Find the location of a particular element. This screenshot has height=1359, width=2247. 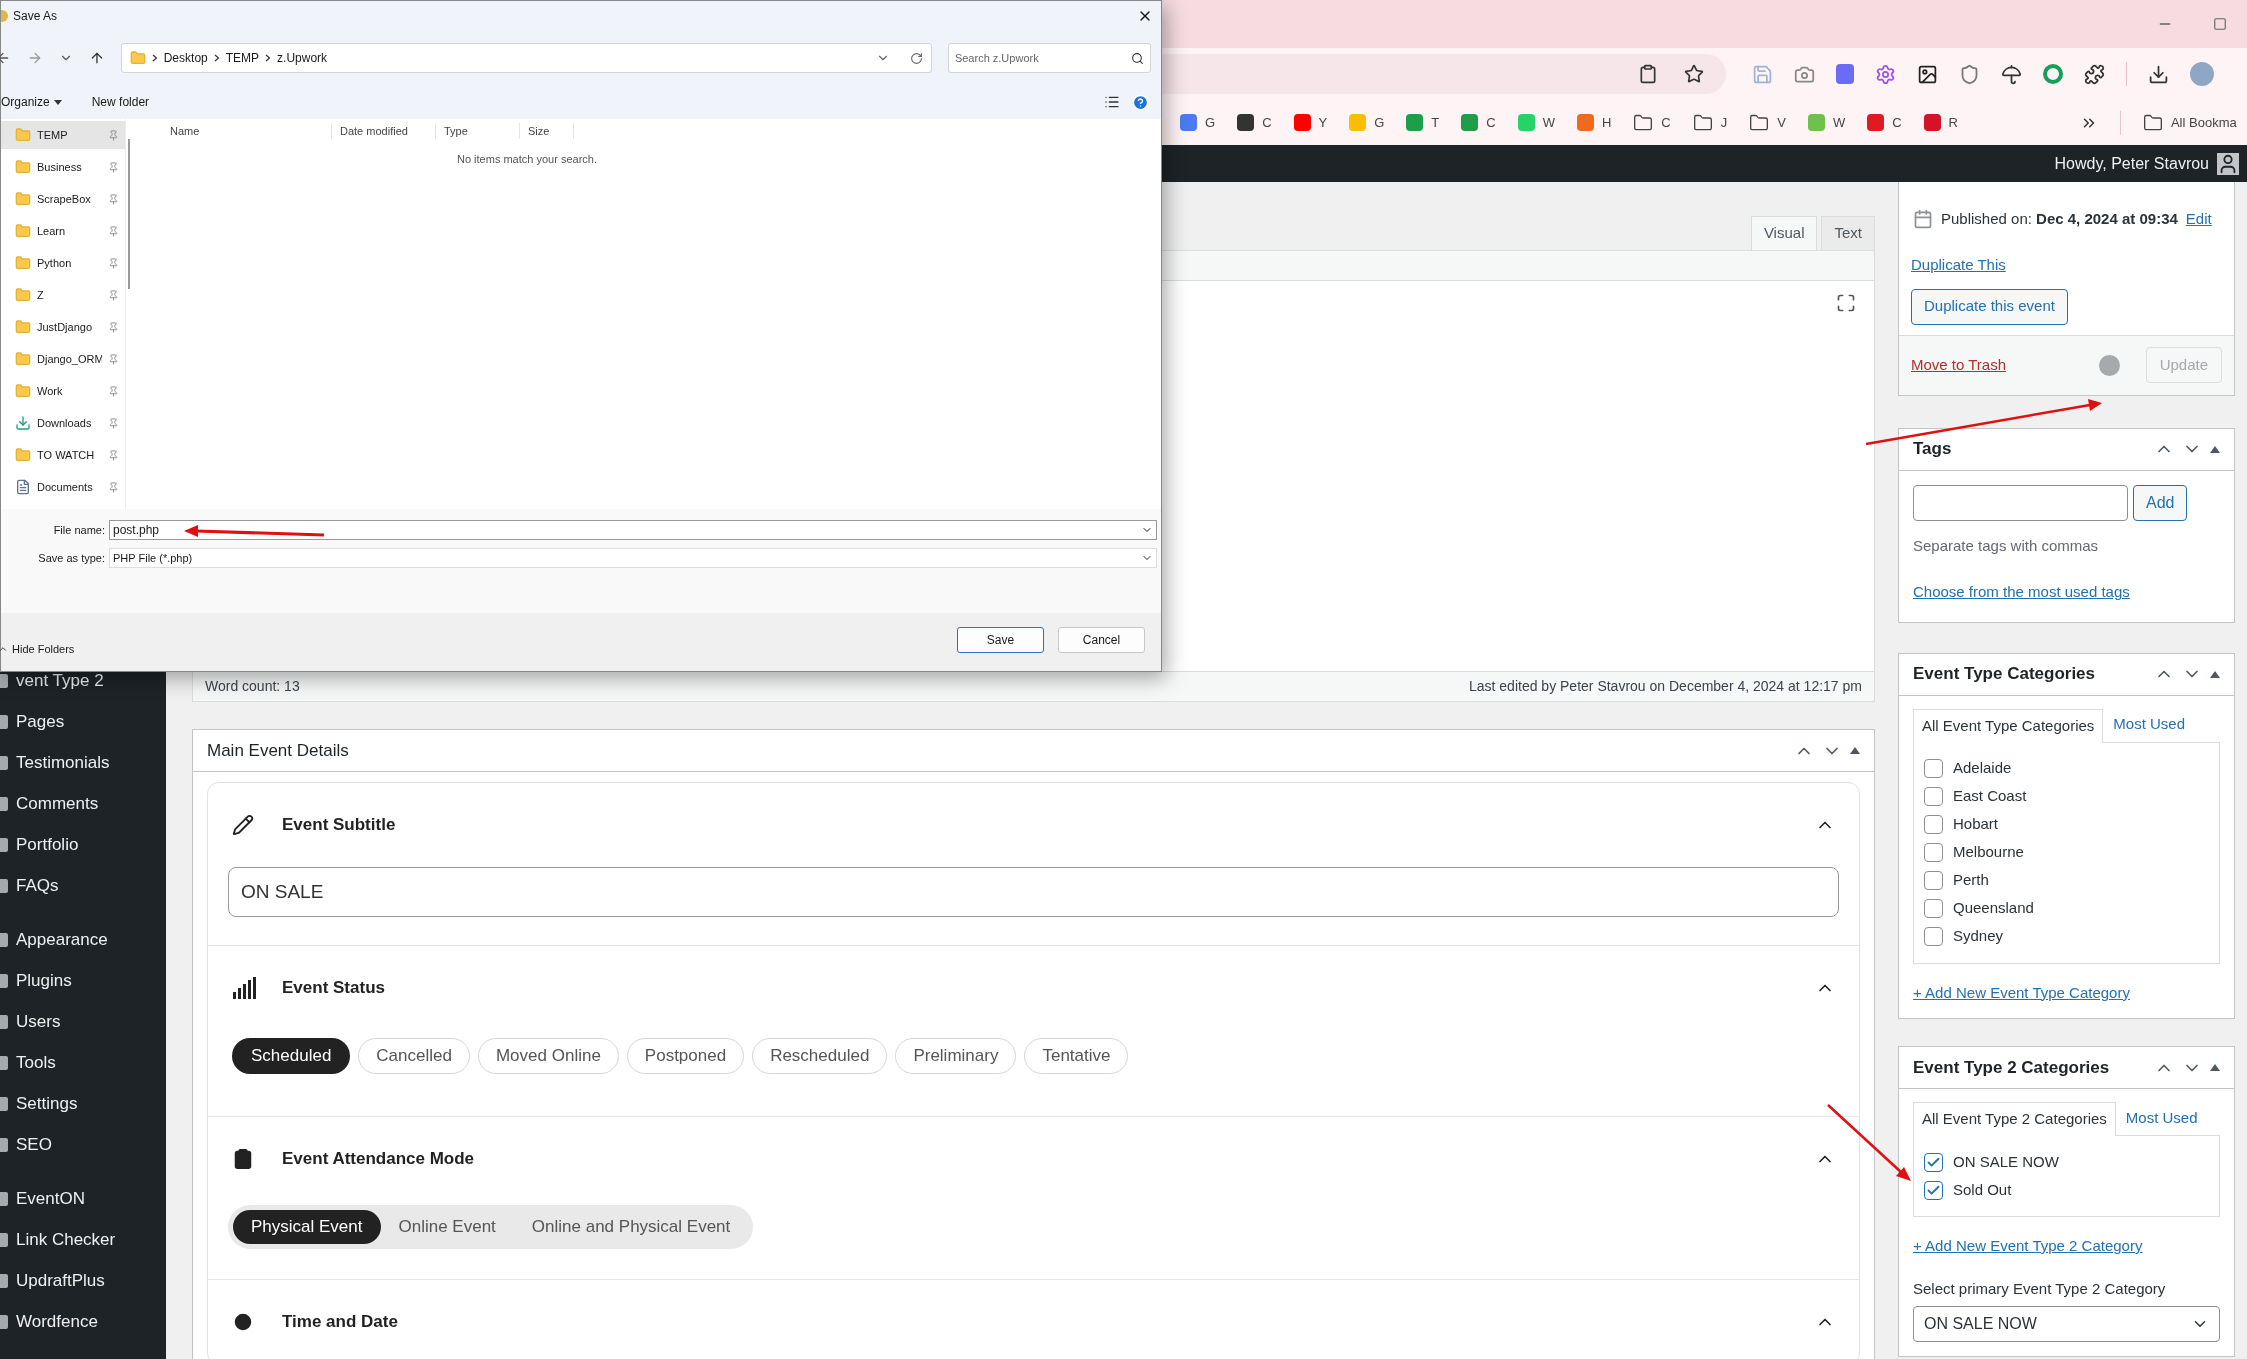

nav-pane-item: Downloads is located at coordinates (63, 423).